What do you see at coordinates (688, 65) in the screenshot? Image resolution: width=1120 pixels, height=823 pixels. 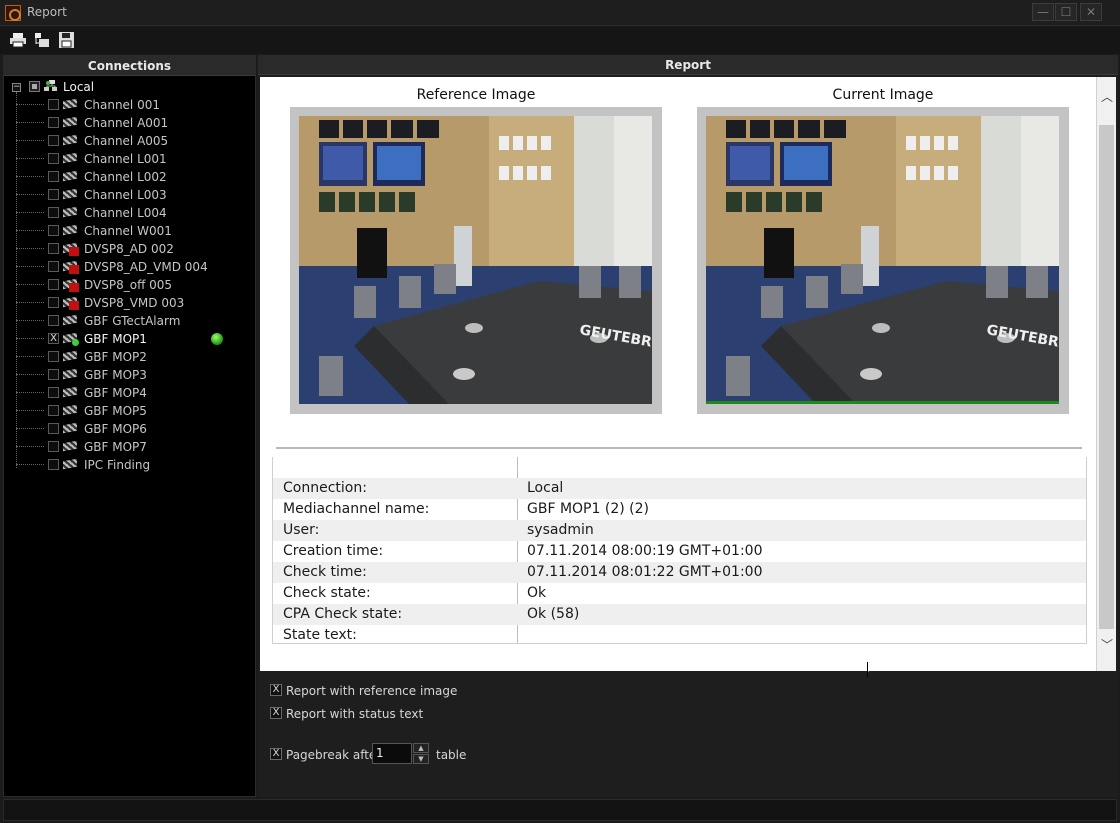 I see `report-header: Report` at bounding box center [688, 65].